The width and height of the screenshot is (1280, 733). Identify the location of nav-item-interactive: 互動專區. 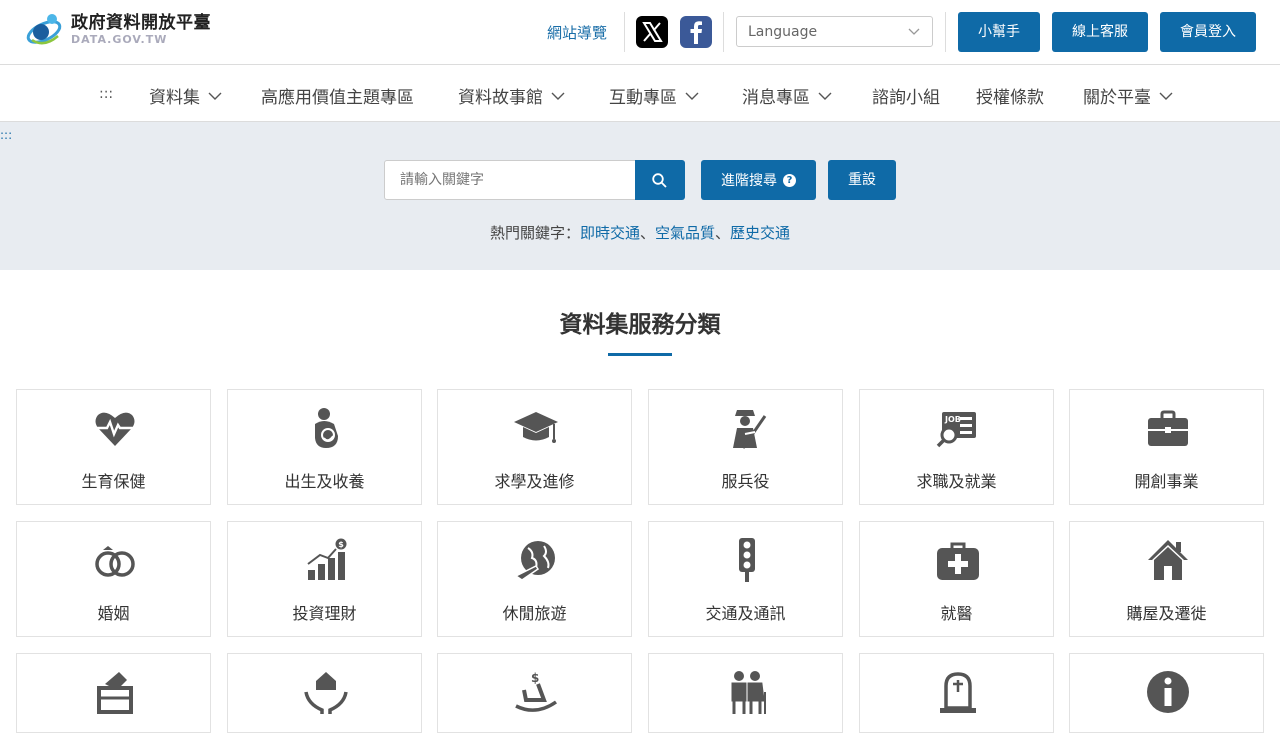
(654, 95).